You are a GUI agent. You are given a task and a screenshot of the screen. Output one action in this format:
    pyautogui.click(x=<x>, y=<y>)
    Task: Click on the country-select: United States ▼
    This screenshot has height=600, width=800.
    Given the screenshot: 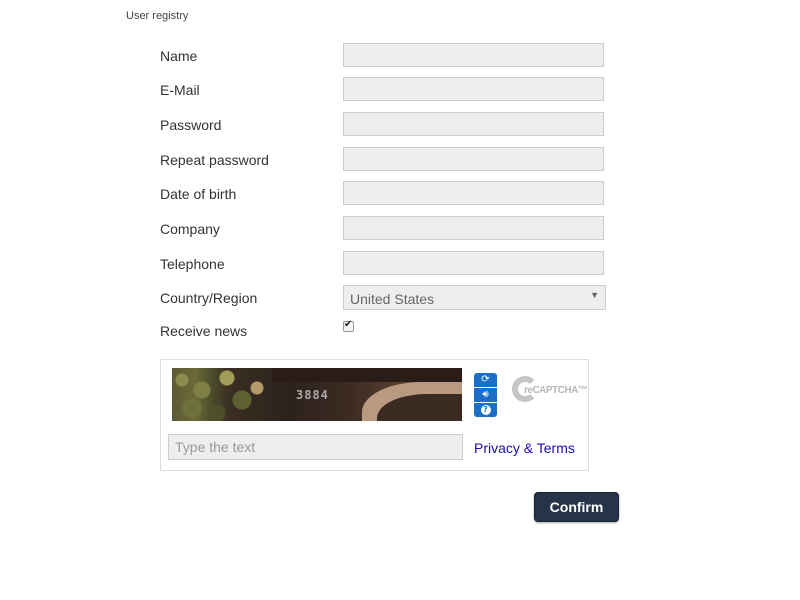 What is the action you would take?
    pyautogui.click(x=474, y=297)
    